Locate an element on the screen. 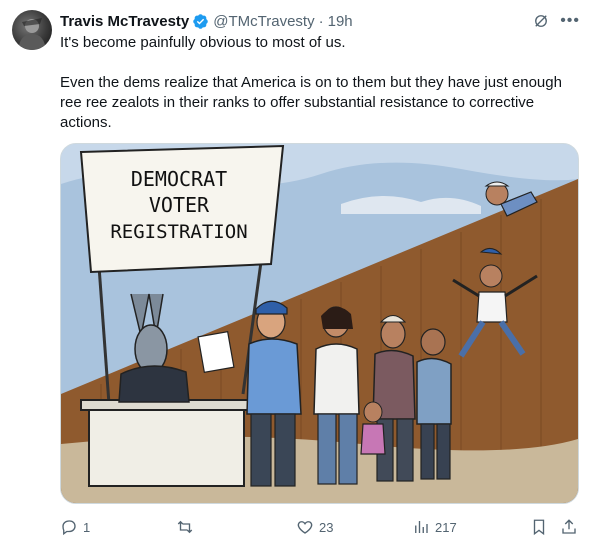 This screenshot has height=547, width=592. share-icon is located at coordinates (569, 526).